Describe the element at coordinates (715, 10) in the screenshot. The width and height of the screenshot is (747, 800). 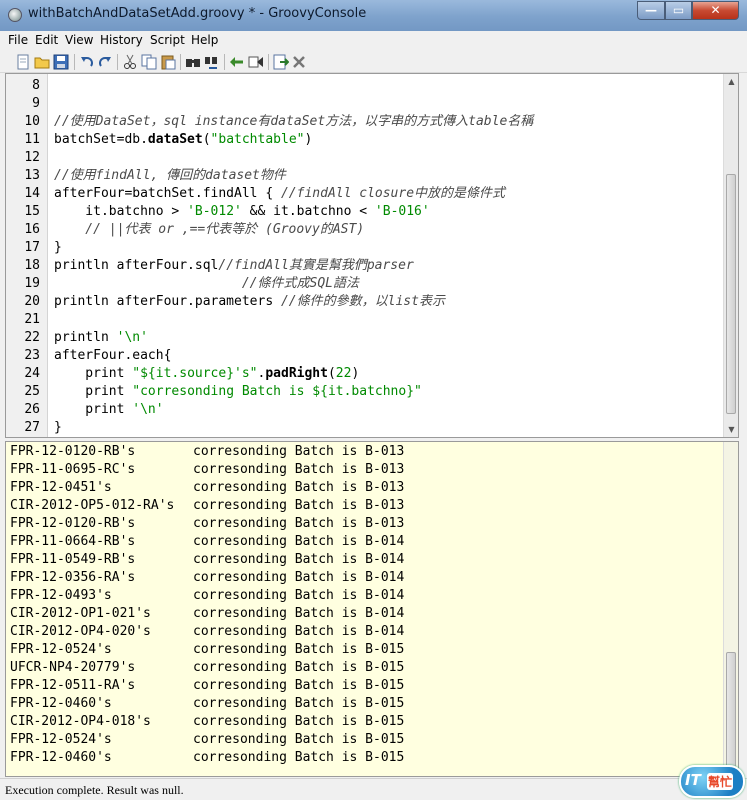
I see `close-button: ✕` at that location.